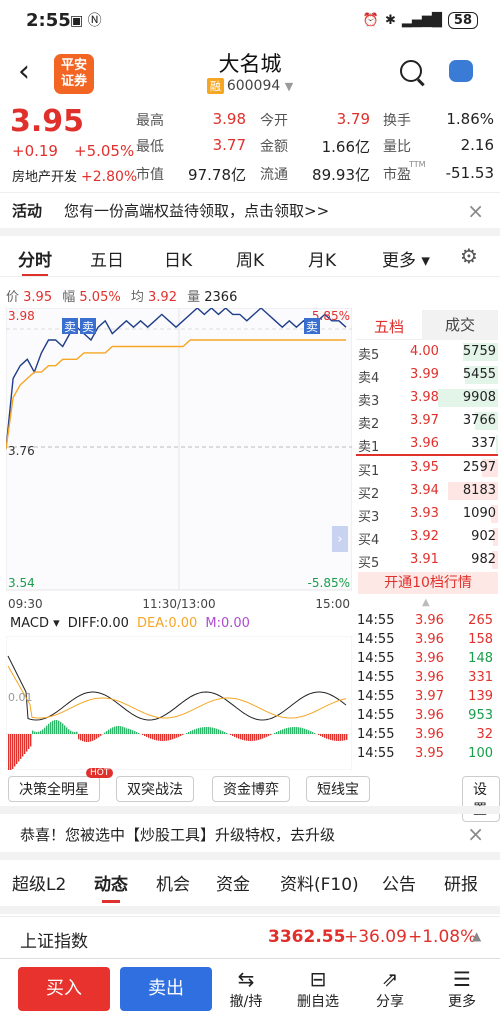  What do you see at coordinates (428, 398) in the screenshot?
I see `ask-row: 卖3 3.98 9908` at bounding box center [428, 398].